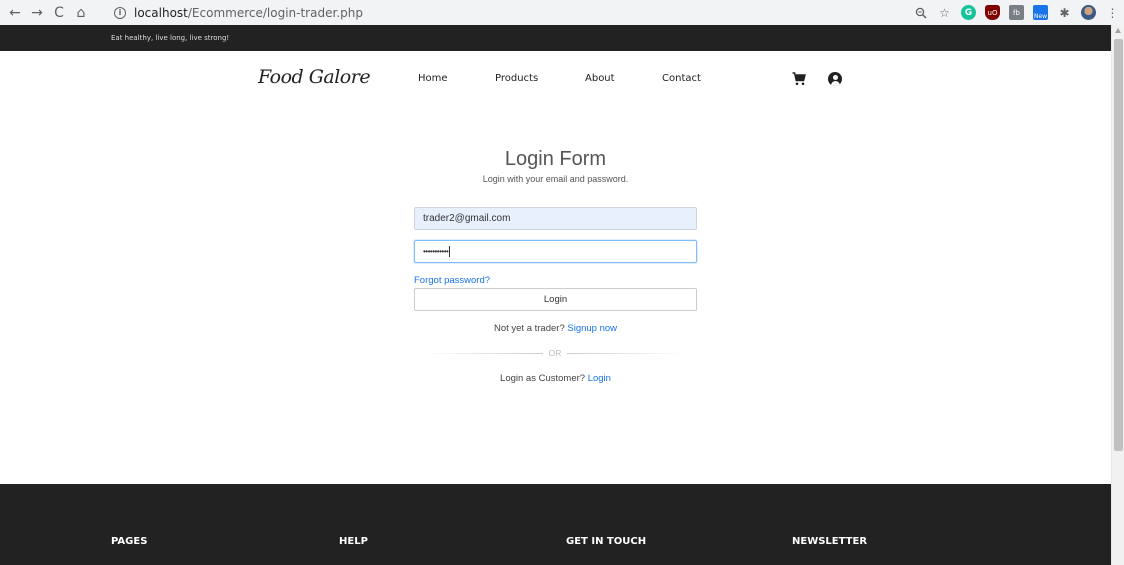  What do you see at coordinates (529, 328) in the screenshot?
I see `signup-prompt-text: Not yet a trader?` at bounding box center [529, 328].